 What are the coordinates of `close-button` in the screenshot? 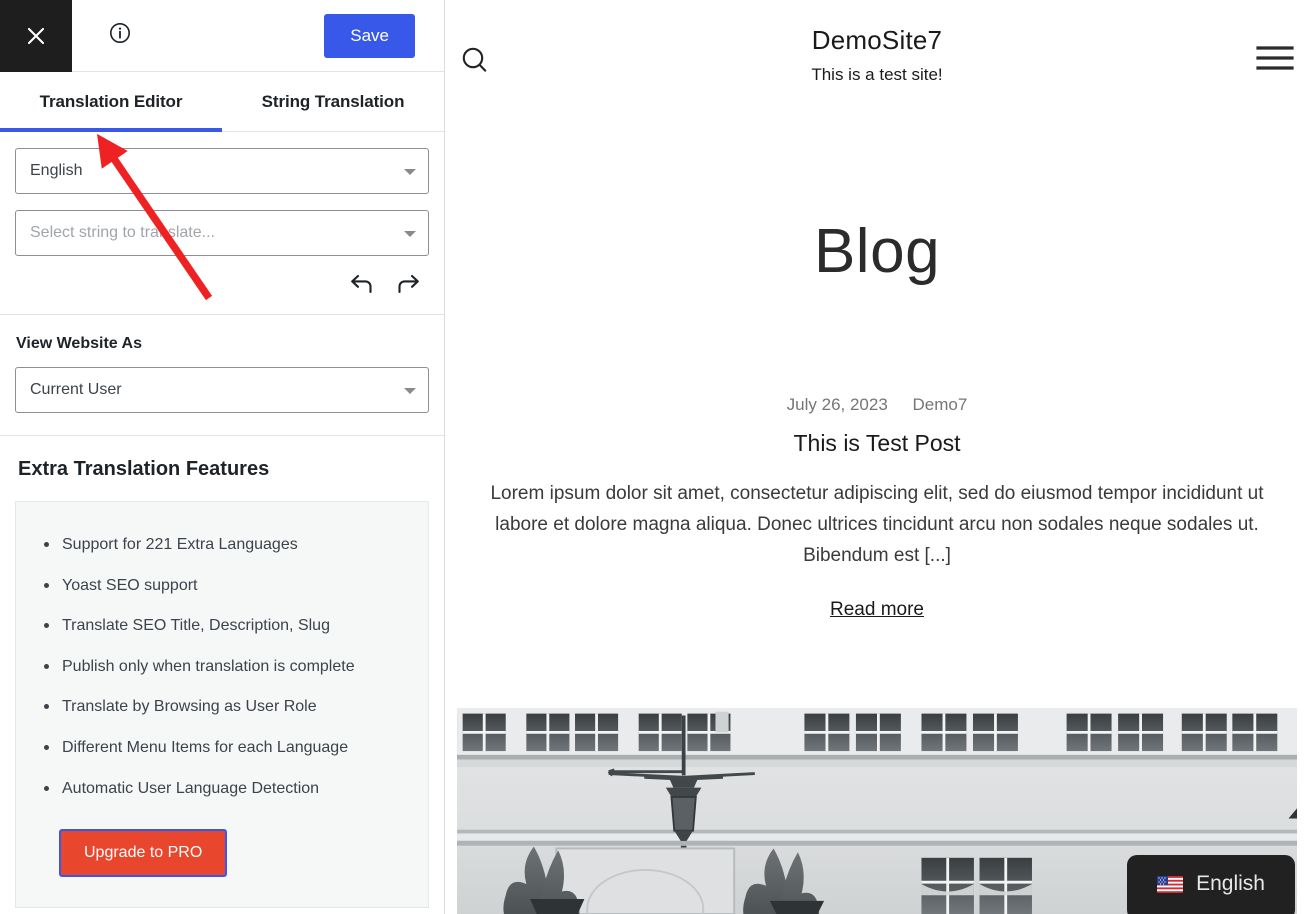 It's located at (36, 36).